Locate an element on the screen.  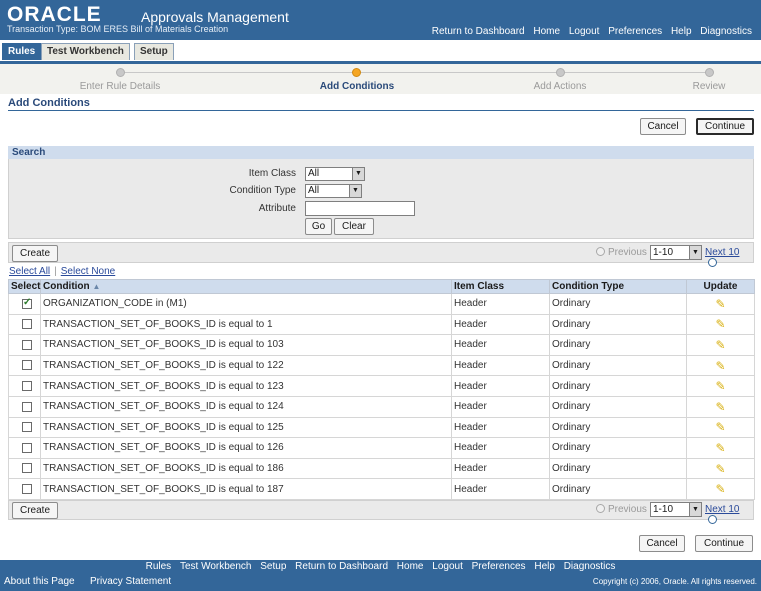
column-header-condition-label: Condition is located at coordinates (66, 286).